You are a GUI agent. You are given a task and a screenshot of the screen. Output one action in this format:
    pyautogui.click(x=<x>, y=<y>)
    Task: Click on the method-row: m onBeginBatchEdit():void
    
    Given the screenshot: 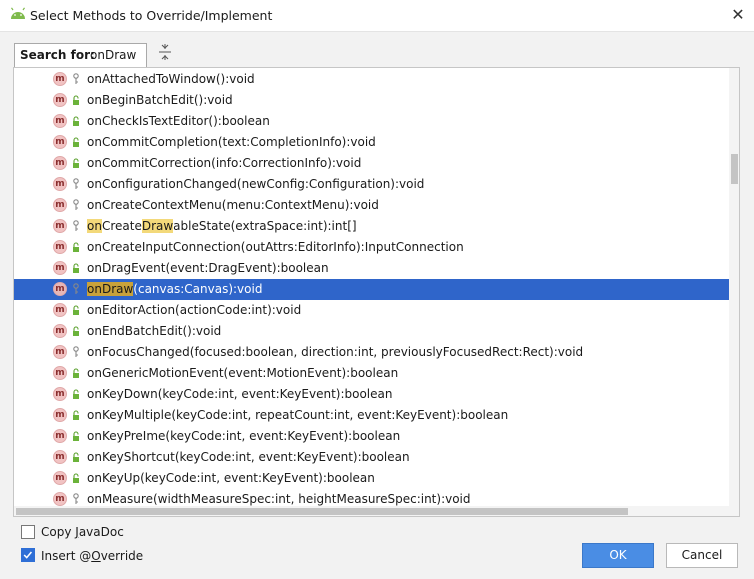 What is the action you would take?
    pyautogui.click(x=371, y=100)
    